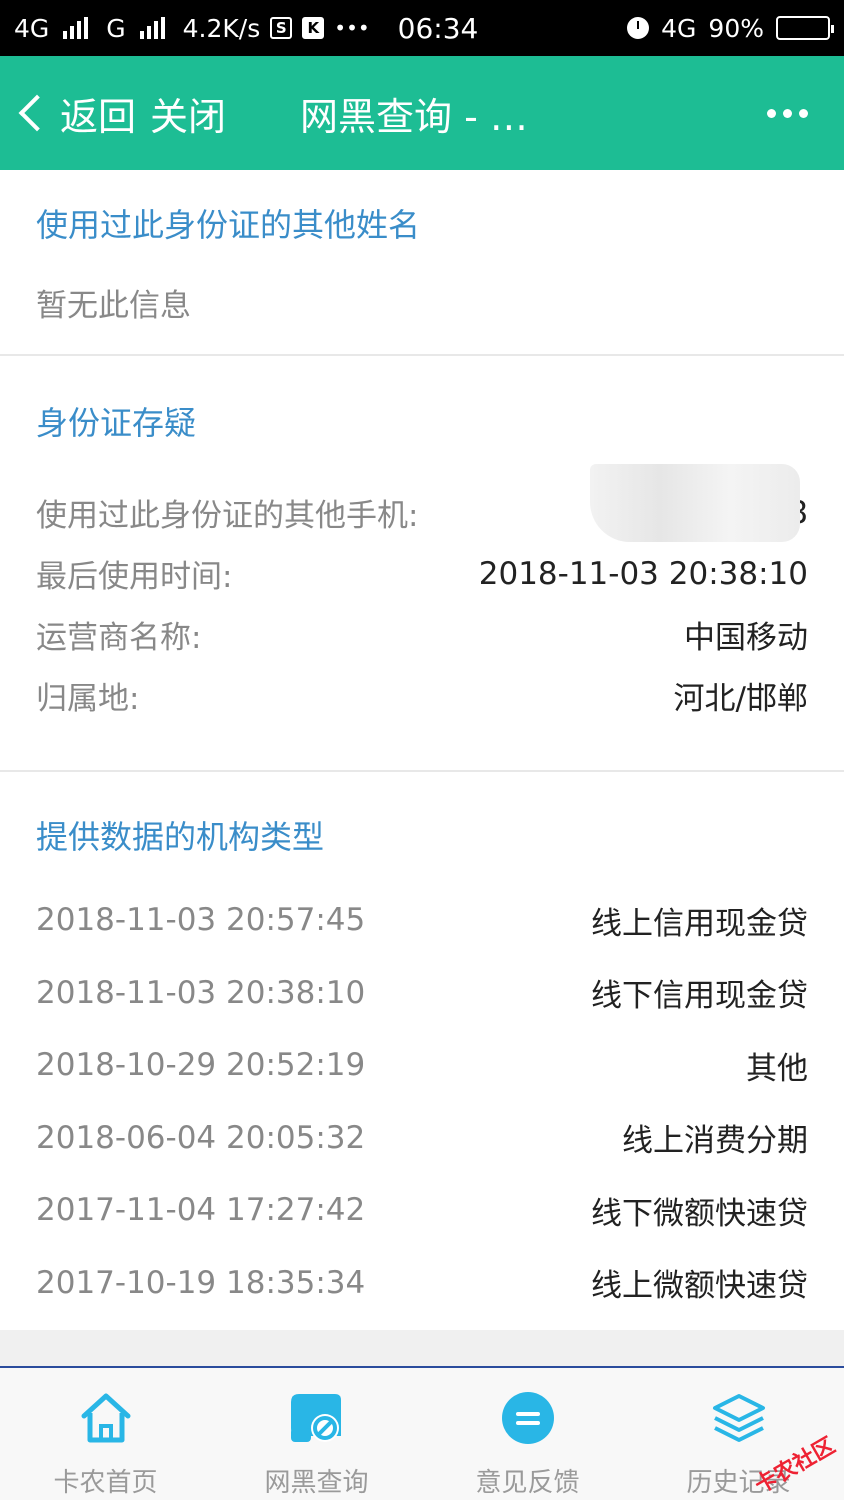 The image size is (844, 1500). What do you see at coordinates (422, 1210) in the screenshot?
I see `org-type-row: 2017-11-04 17:27:42 线下微额快速贷` at bounding box center [422, 1210].